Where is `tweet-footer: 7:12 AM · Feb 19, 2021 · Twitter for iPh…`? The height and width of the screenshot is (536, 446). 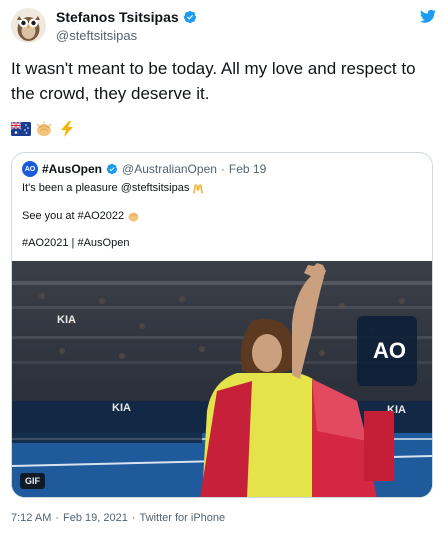 tweet-footer: 7:12 AM · Feb 19, 2021 · Twitter for iPh… is located at coordinates (118, 518).